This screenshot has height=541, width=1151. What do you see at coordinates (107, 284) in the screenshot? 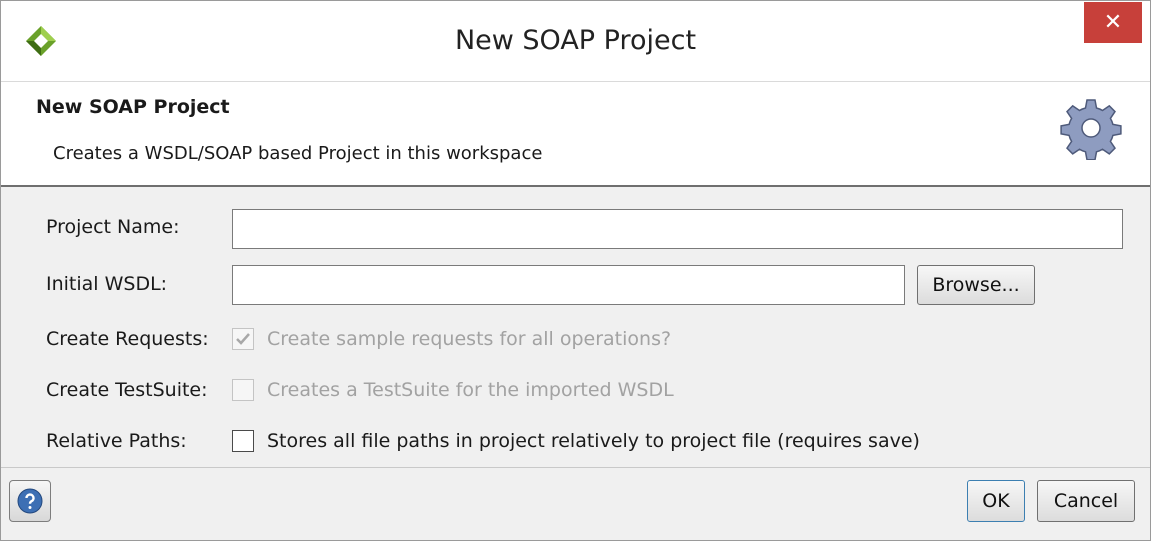
I see `initial-wsdl-label: Initial WSDL:` at bounding box center [107, 284].